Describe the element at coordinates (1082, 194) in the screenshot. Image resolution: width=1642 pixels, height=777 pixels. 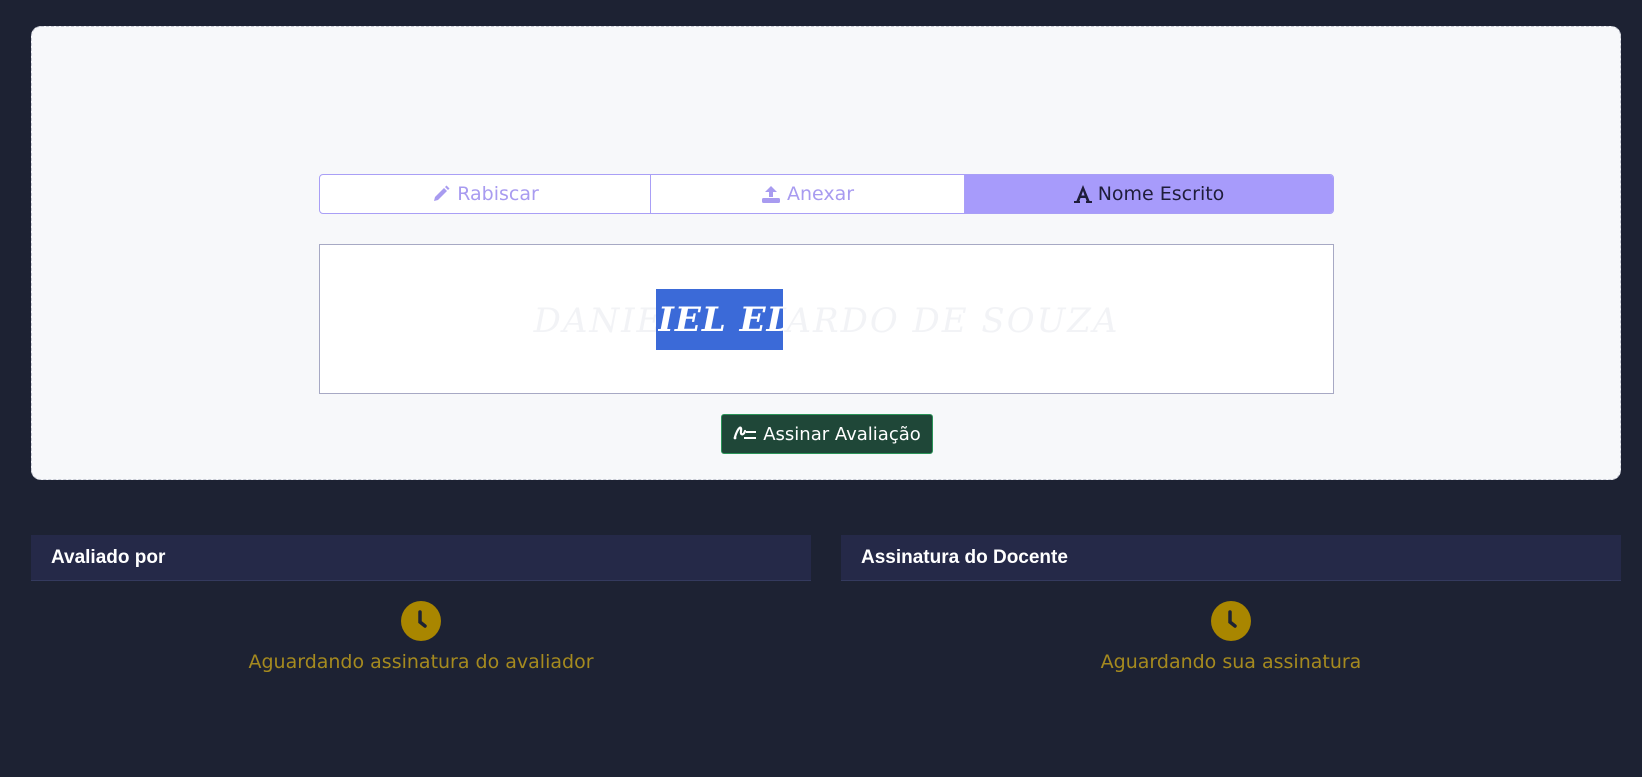
I see `font-icon` at that location.